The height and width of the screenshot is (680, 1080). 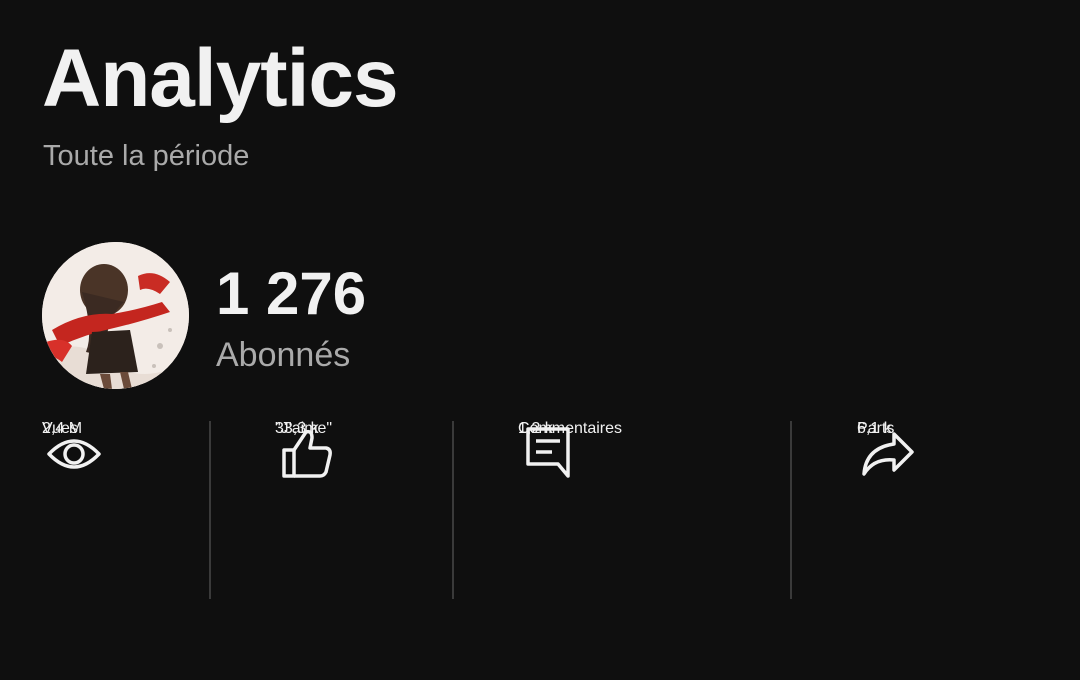 I want to click on shares-label: Parts, so click(x=876, y=428).